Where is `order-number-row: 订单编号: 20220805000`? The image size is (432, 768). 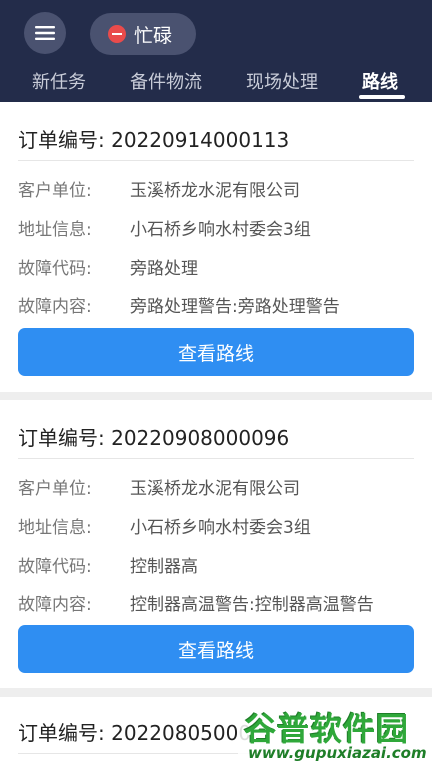 order-number-row: 订单编号: 20220805000 is located at coordinates (134, 731).